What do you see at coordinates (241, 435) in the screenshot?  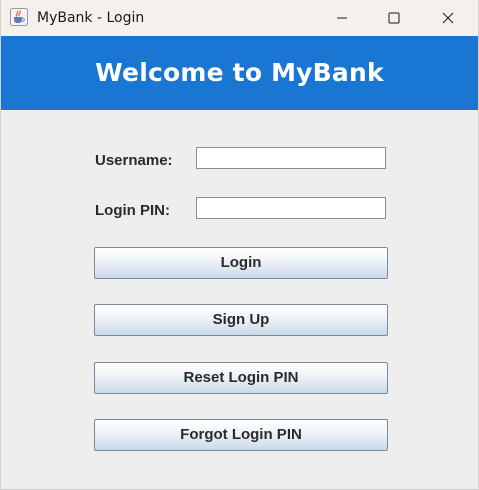 I see `forgot-login-pin-button: Forgot Login PIN` at bounding box center [241, 435].